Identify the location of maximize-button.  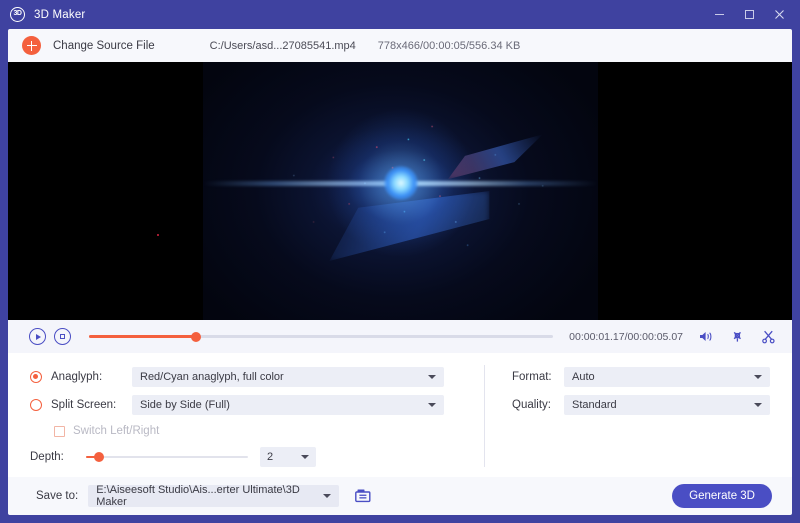
(749, 14).